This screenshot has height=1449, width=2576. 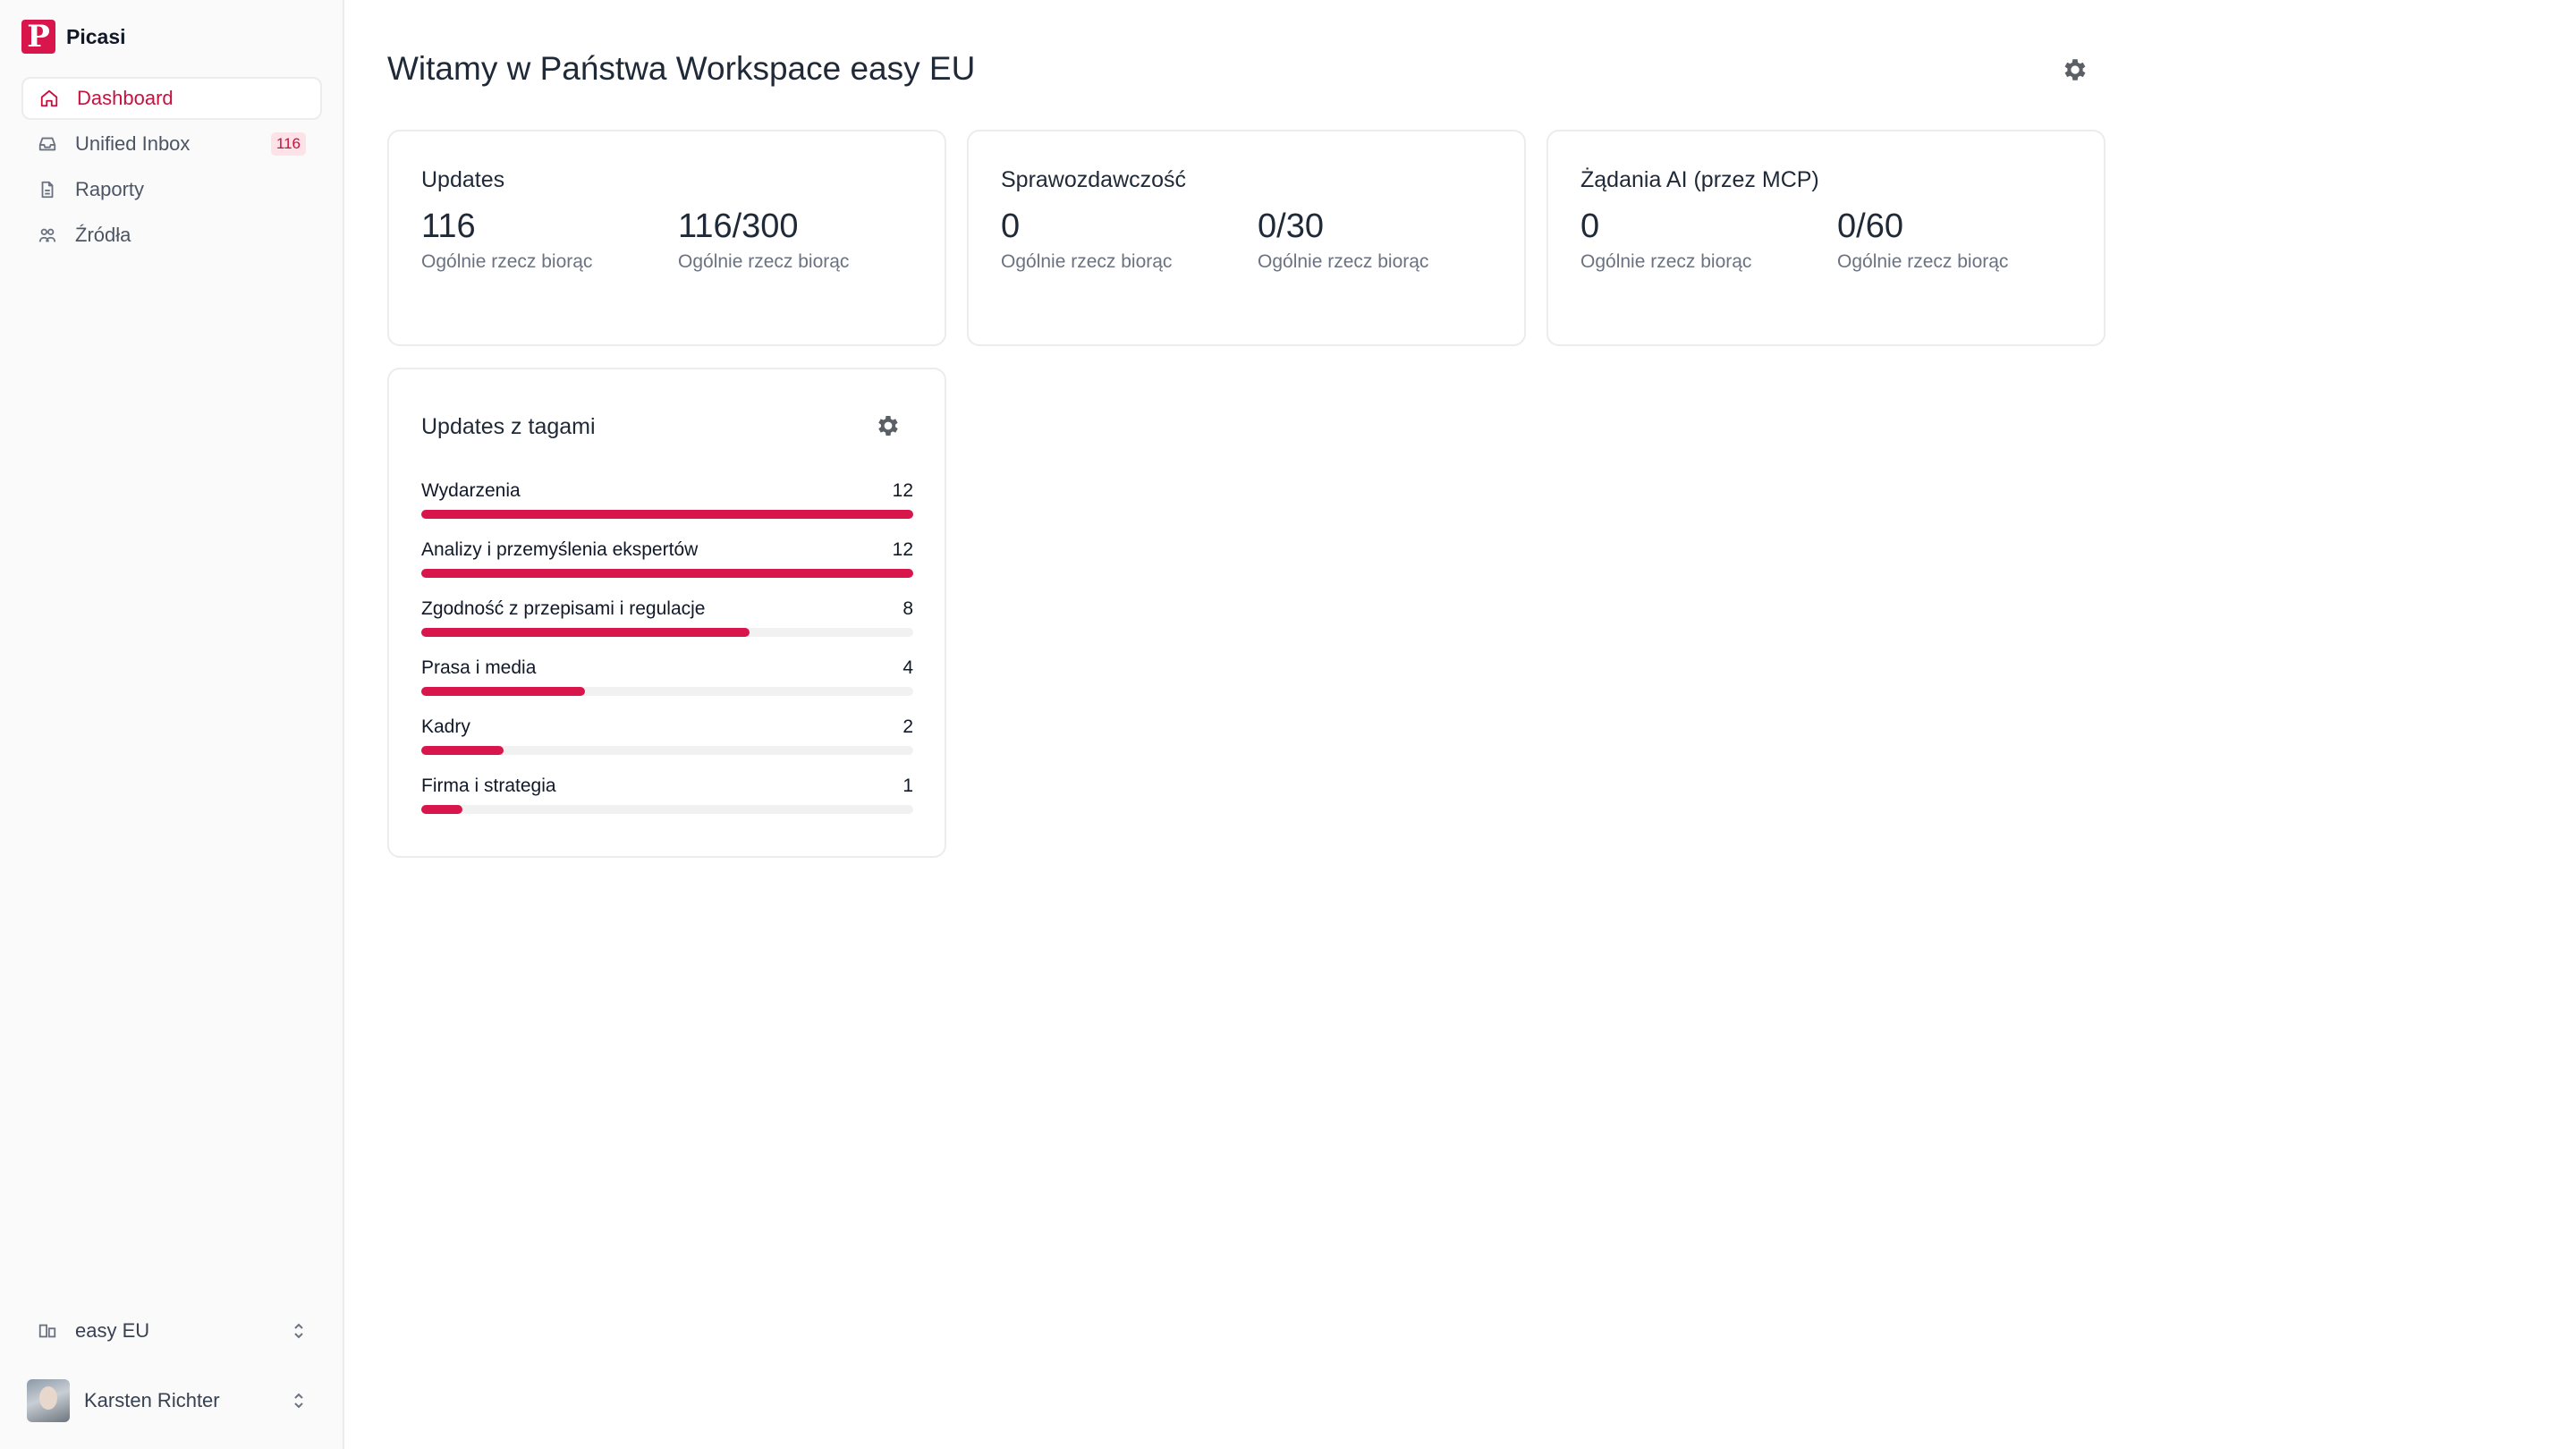 What do you see at coordinates (1922, 240) in the screenshot?
I see `metric-quota: 0/60 Ogólnie rzecz biorąc` at bounding box center [1922, 240].